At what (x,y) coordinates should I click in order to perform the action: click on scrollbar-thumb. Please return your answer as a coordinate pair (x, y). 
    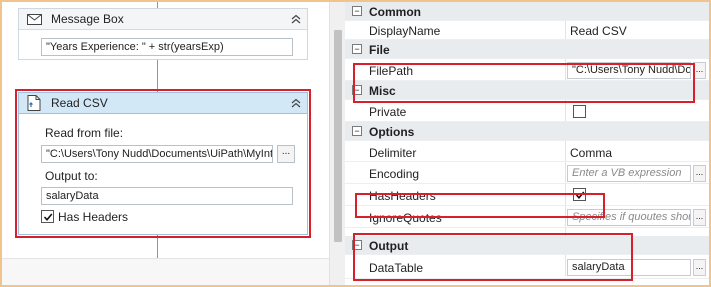
    Looking at the image, I should click on (338, 136).